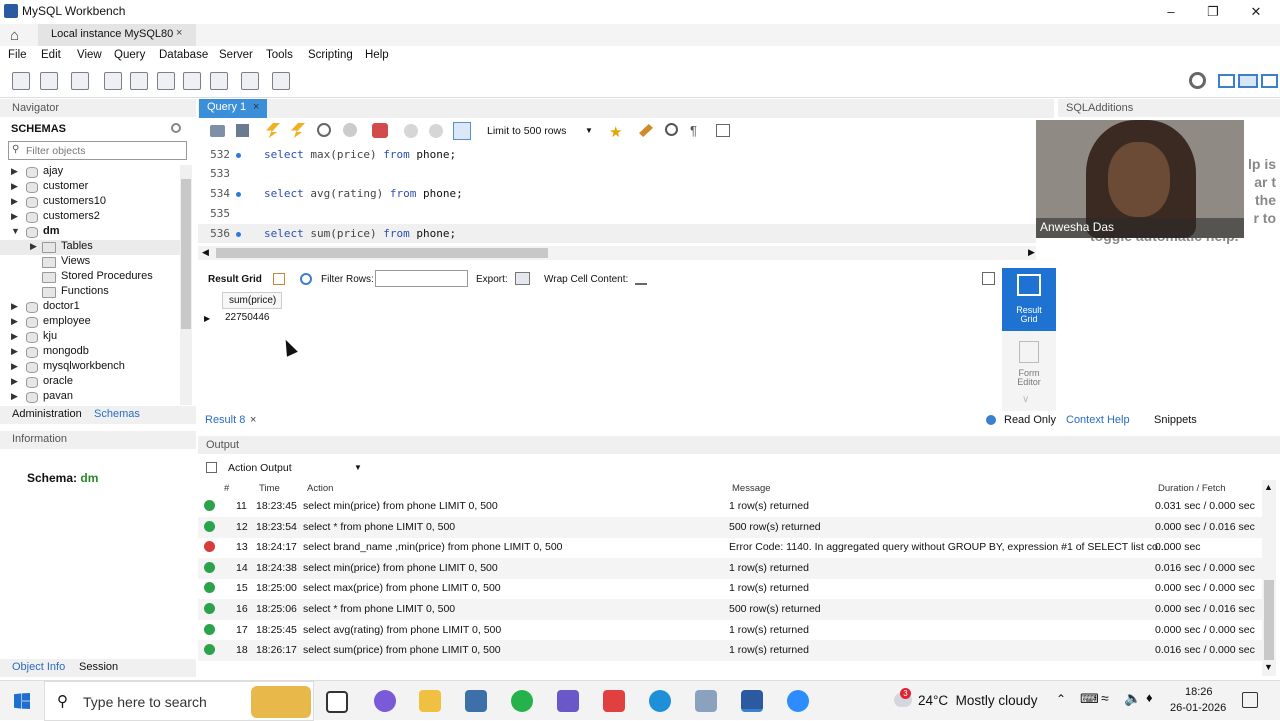 The height and width of the screenshot is (721, 1280). What do you see at coordinates (281, 81) in the screenshot?
I see `reconnect-icon` at bounding box center [281, 81].